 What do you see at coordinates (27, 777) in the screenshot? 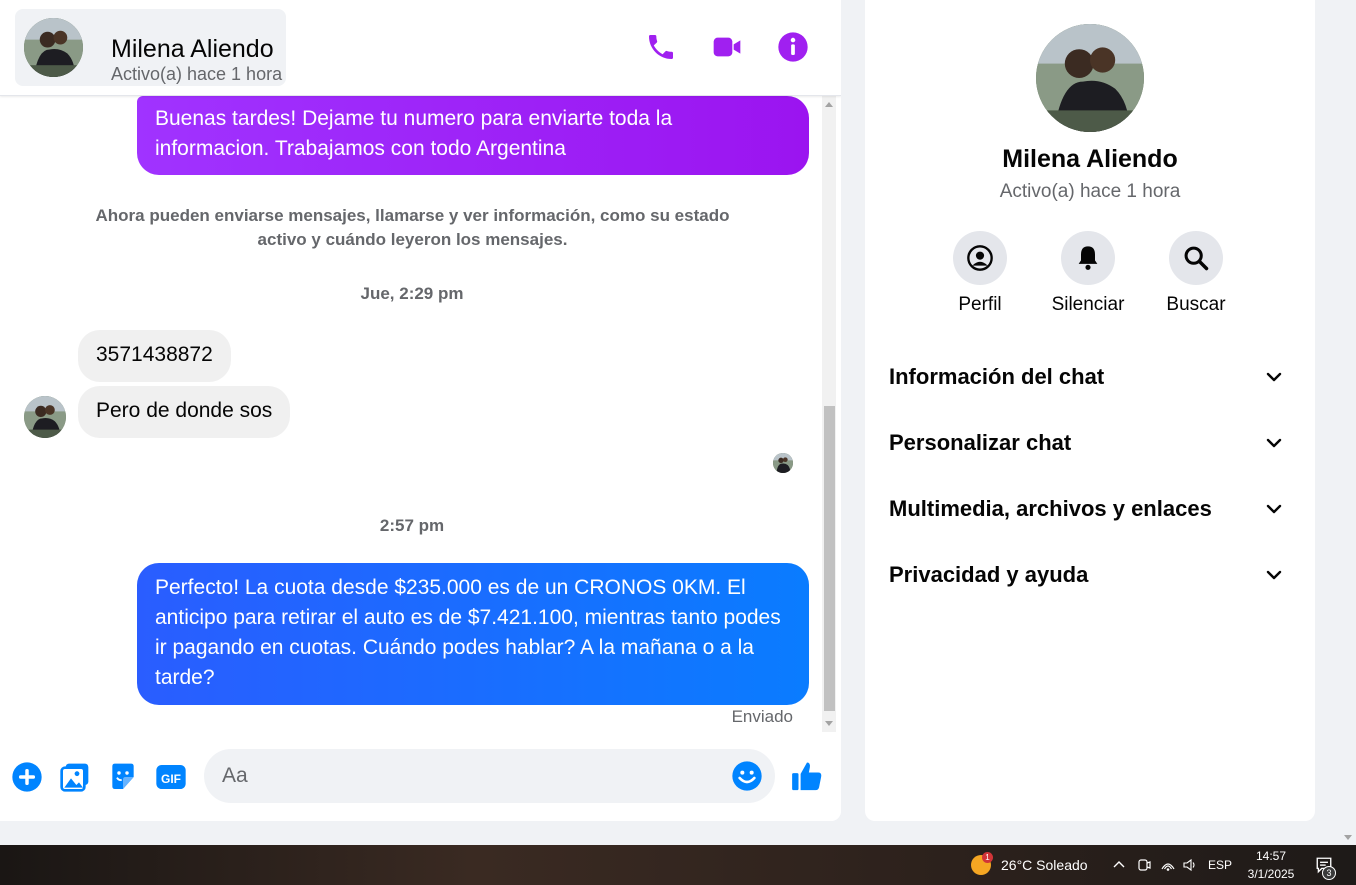
I see `plus-icon` at bounding box center [27, 777].